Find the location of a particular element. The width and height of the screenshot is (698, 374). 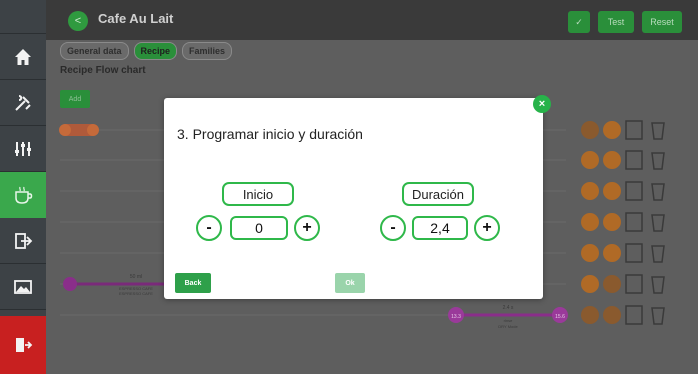

duracion-label: Duración is located at coordinates (438, 194).